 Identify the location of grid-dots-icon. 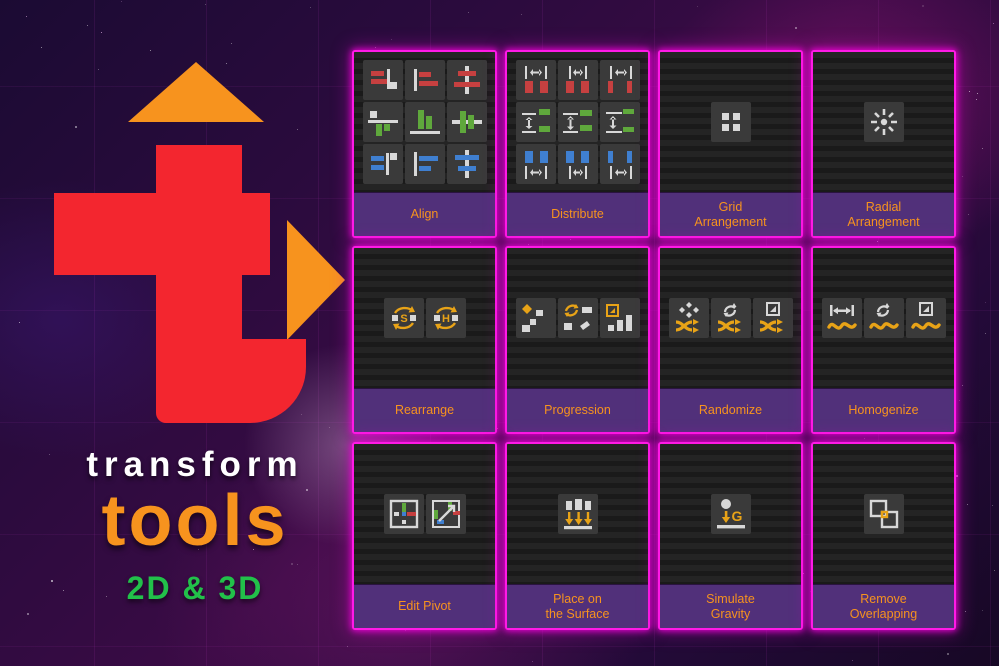
(730, 122).